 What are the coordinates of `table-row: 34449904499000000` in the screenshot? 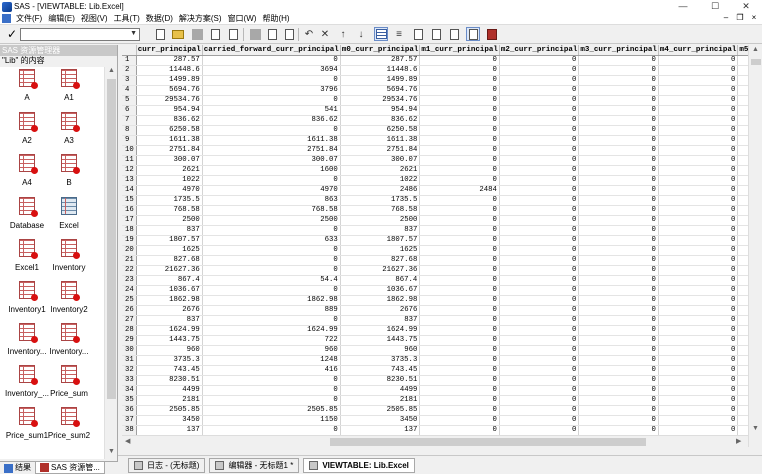 It's located at (442, 390).